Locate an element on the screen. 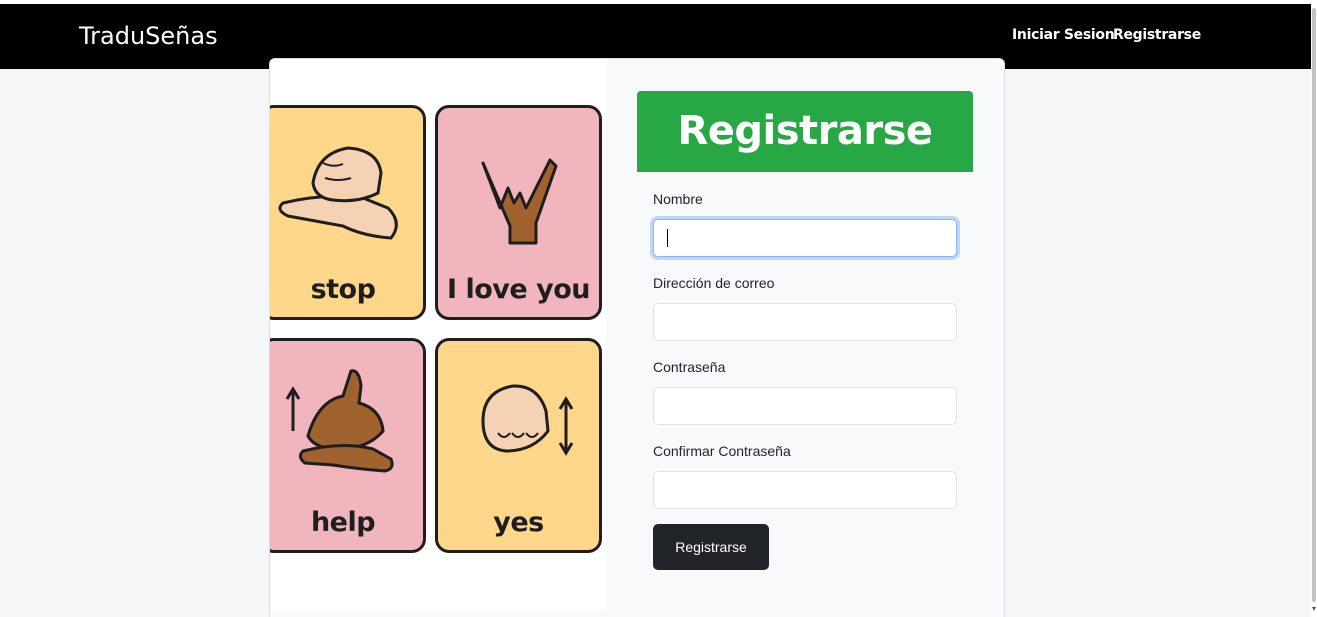 The height and width of the screenshot is (617, 1317). confirm-password-label: Confirmar Contraseña is located at coordinates (722, 451).